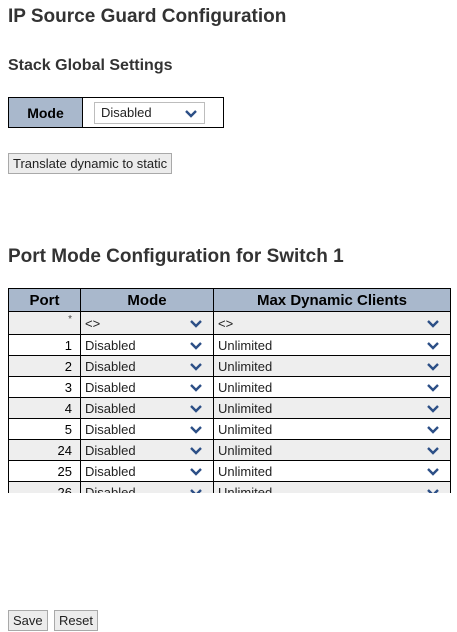 The width and height of the screenshot is (457, 632). Describe the element at coordinates (147, 16) in the screenshot. I see `page-title: IP Source Guard Configuration` at that location.